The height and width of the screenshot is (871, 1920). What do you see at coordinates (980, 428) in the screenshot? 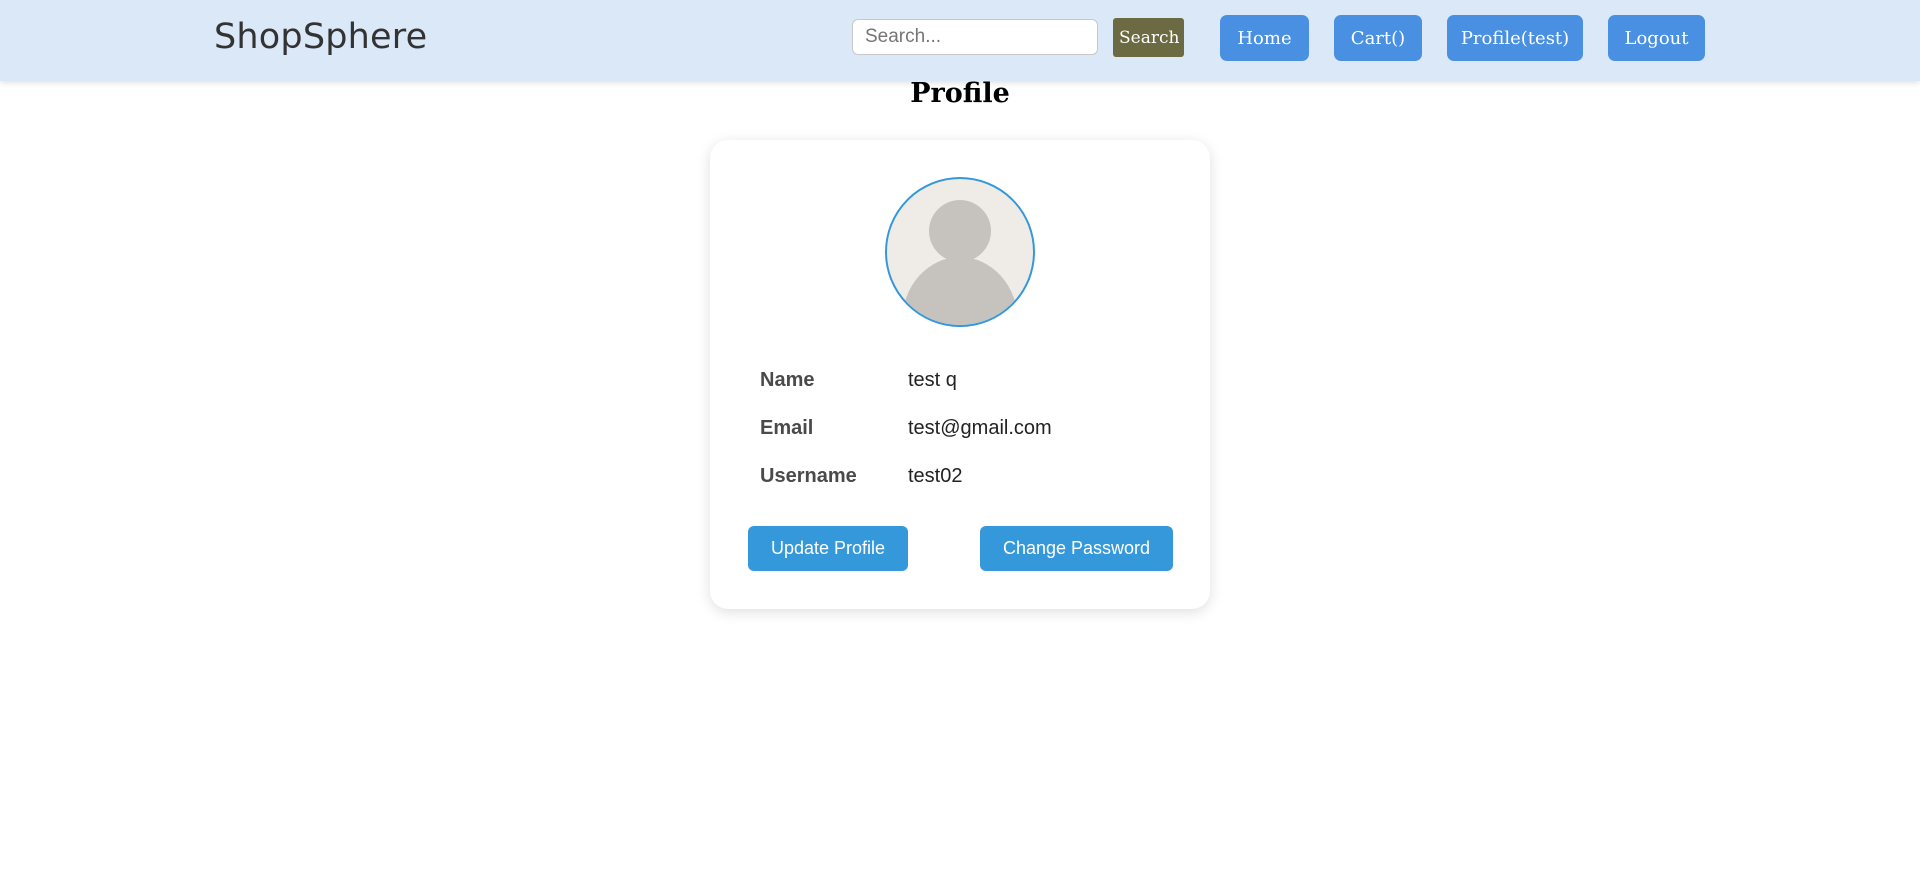
I see `email-value: test@gmail.com` at bounding box center [980, 428].